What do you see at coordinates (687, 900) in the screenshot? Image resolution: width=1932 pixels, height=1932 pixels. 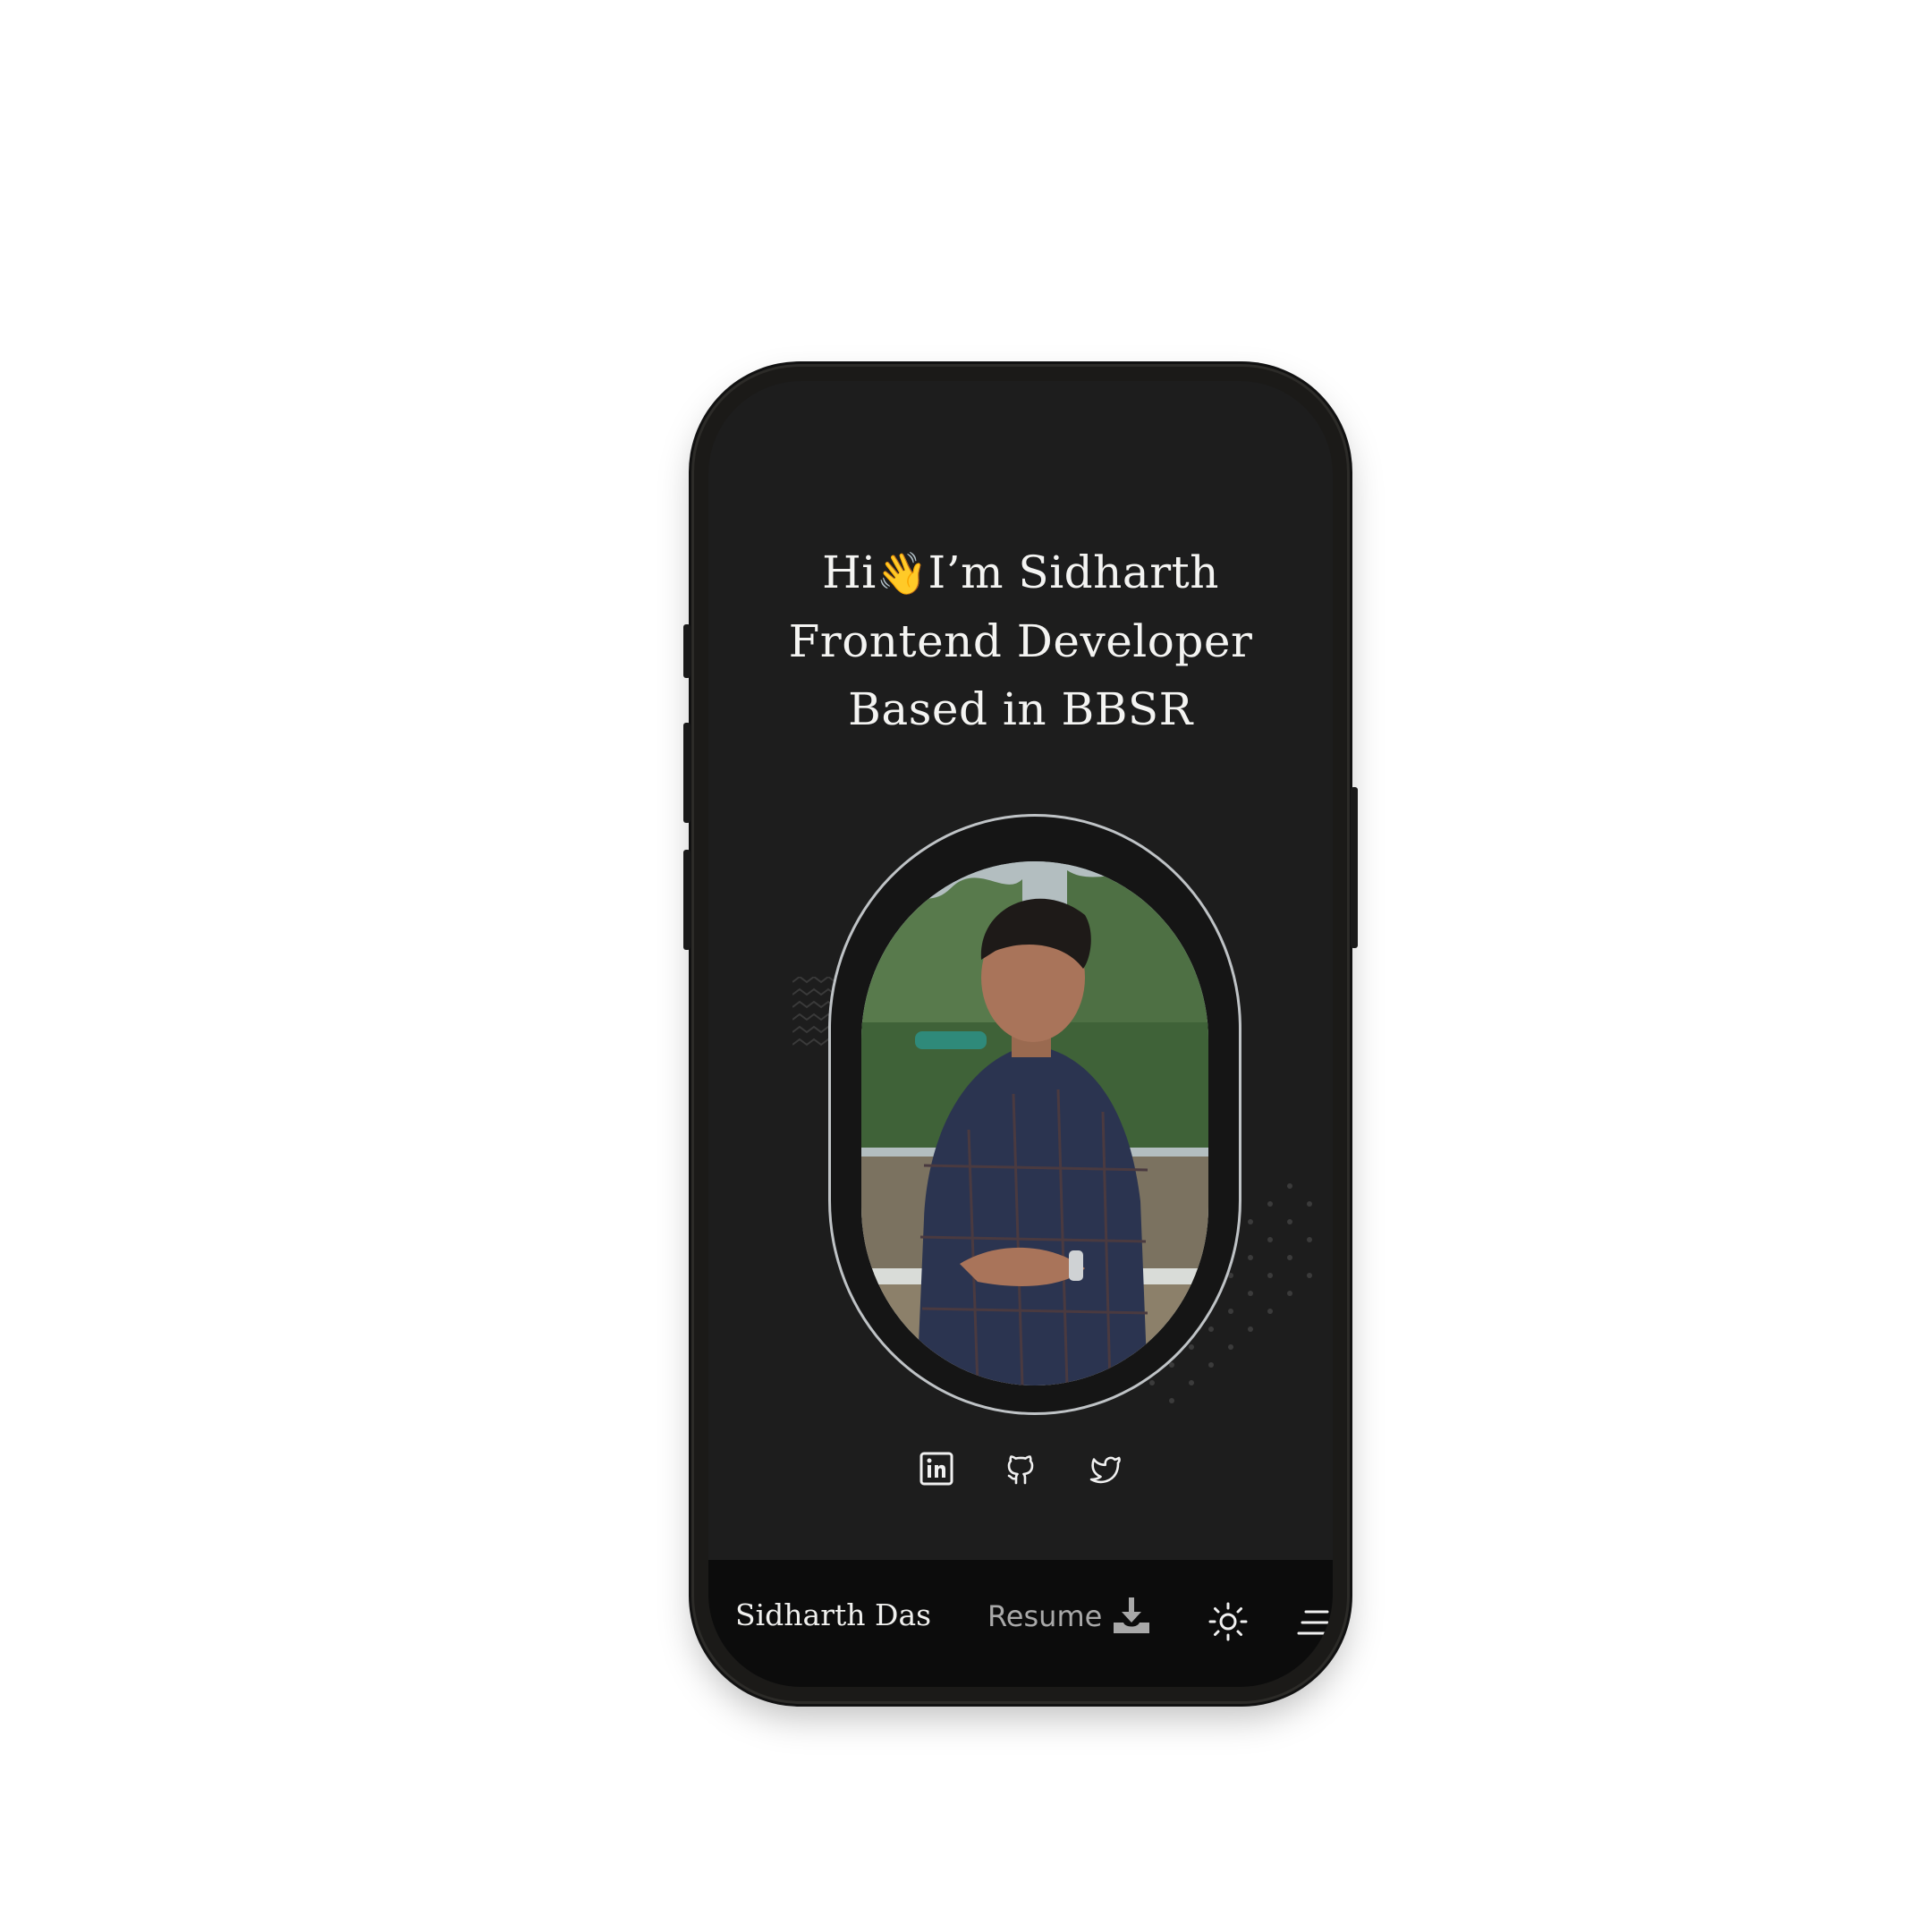 I see `phone-volume-down-button` at bounding box center [687, 900].